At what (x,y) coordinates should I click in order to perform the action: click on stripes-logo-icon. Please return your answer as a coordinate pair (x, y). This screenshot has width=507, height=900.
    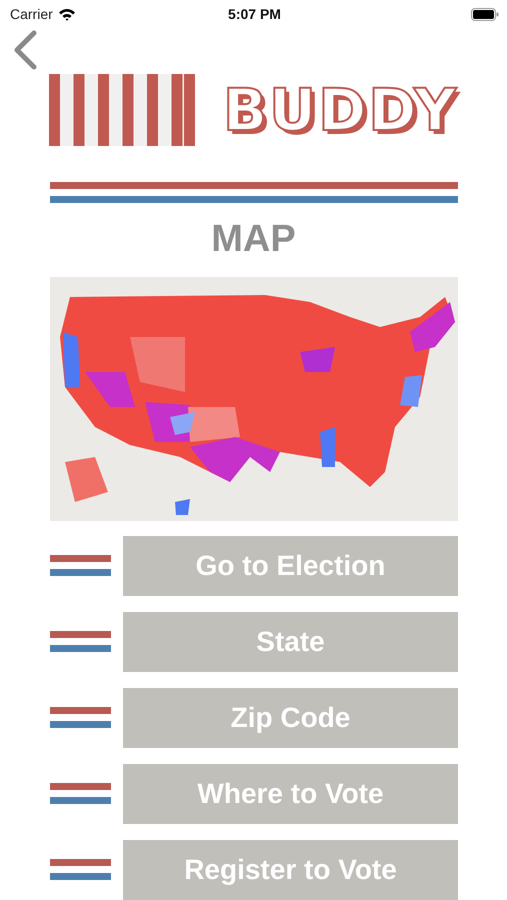
    Looking at the image, I should click on (121, 110).